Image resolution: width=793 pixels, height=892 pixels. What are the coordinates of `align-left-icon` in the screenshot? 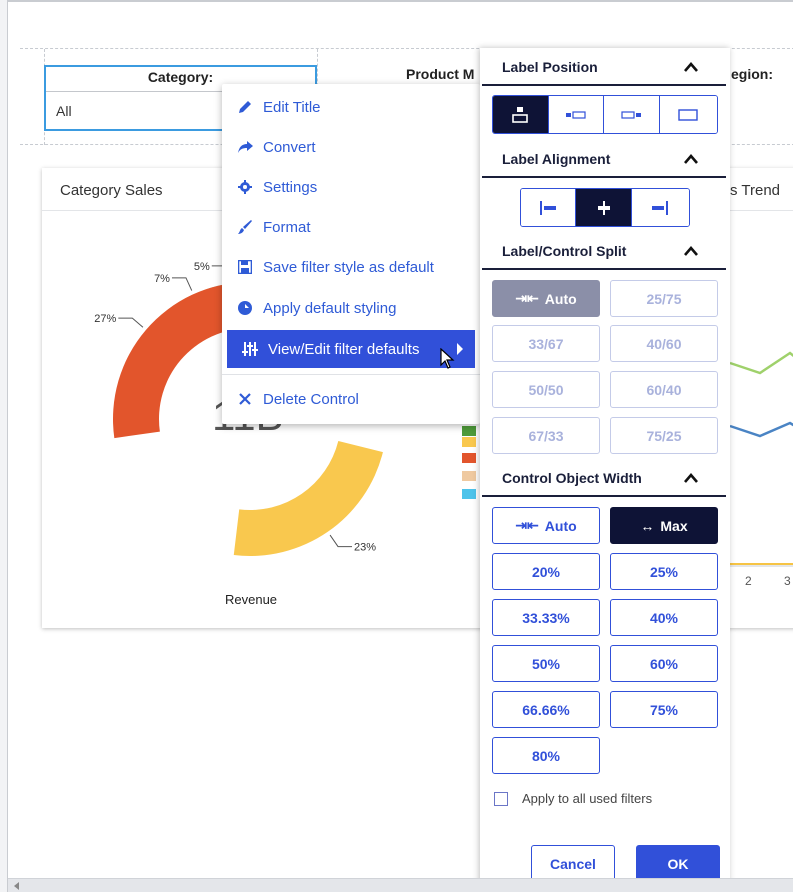 It's located at (548, 207).